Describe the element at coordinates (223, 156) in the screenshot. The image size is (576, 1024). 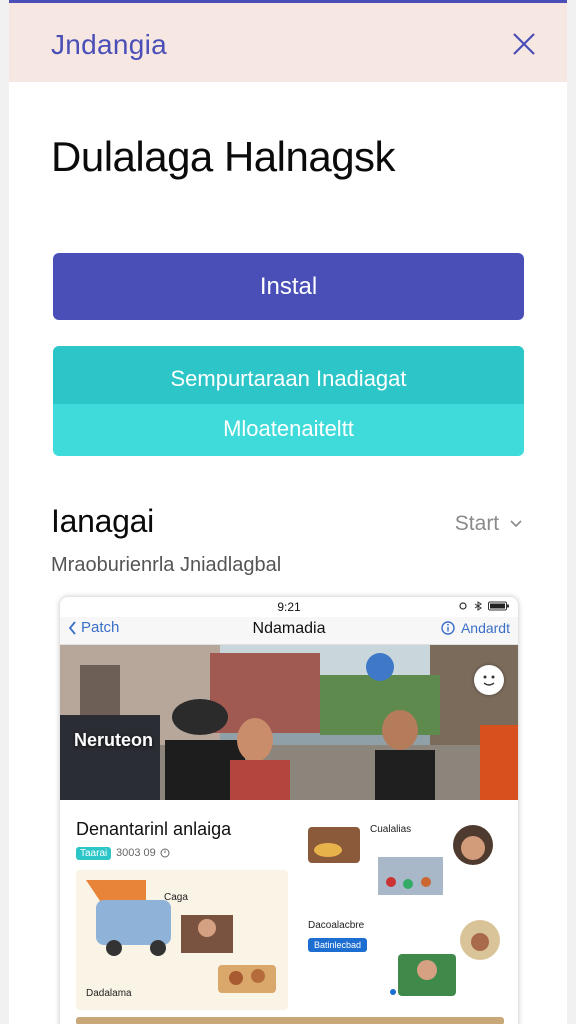
I see `page-title: Dulalaga Halnagsk` at that location.